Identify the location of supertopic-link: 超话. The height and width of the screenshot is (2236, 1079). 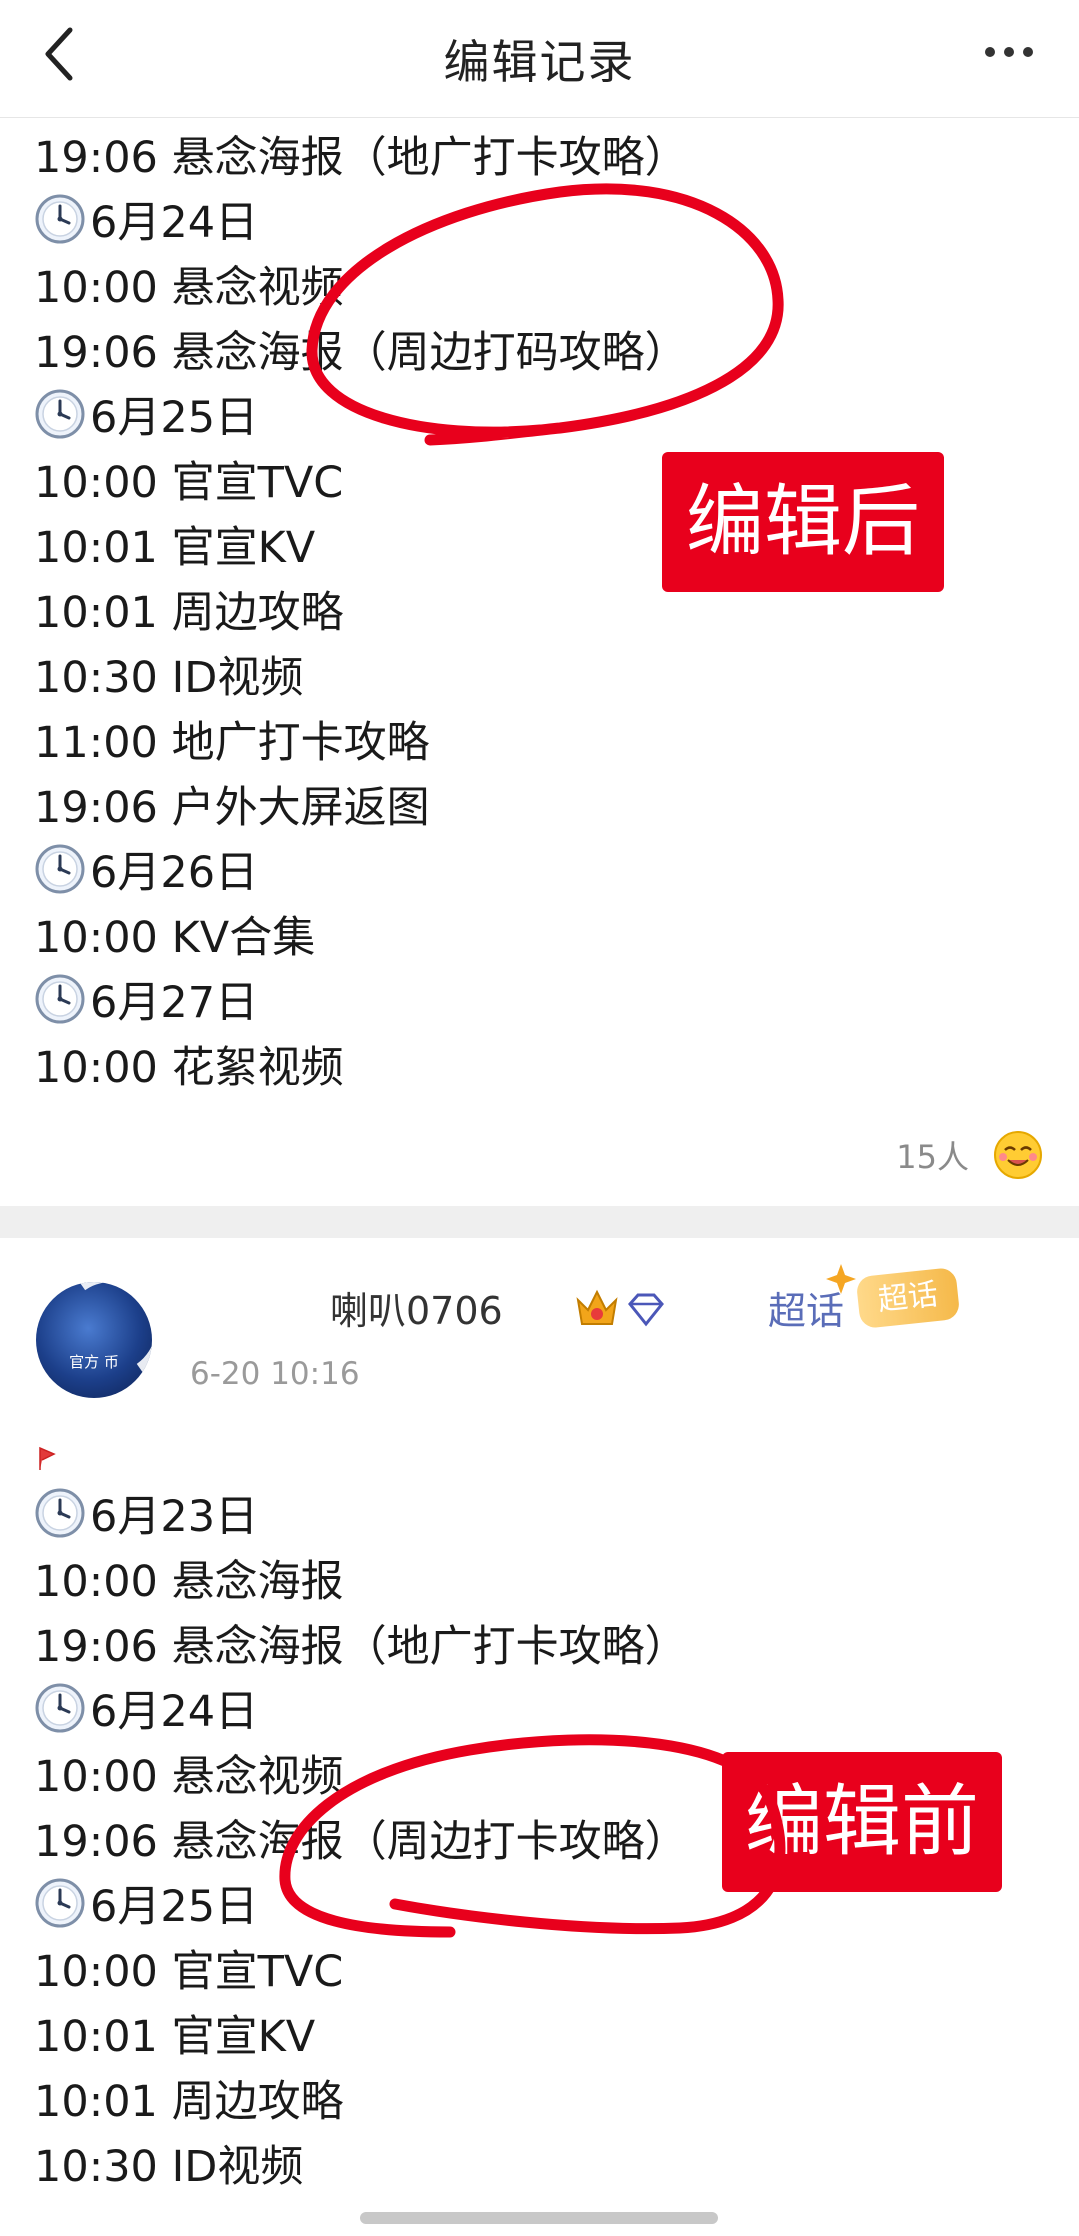
(806, 1307).